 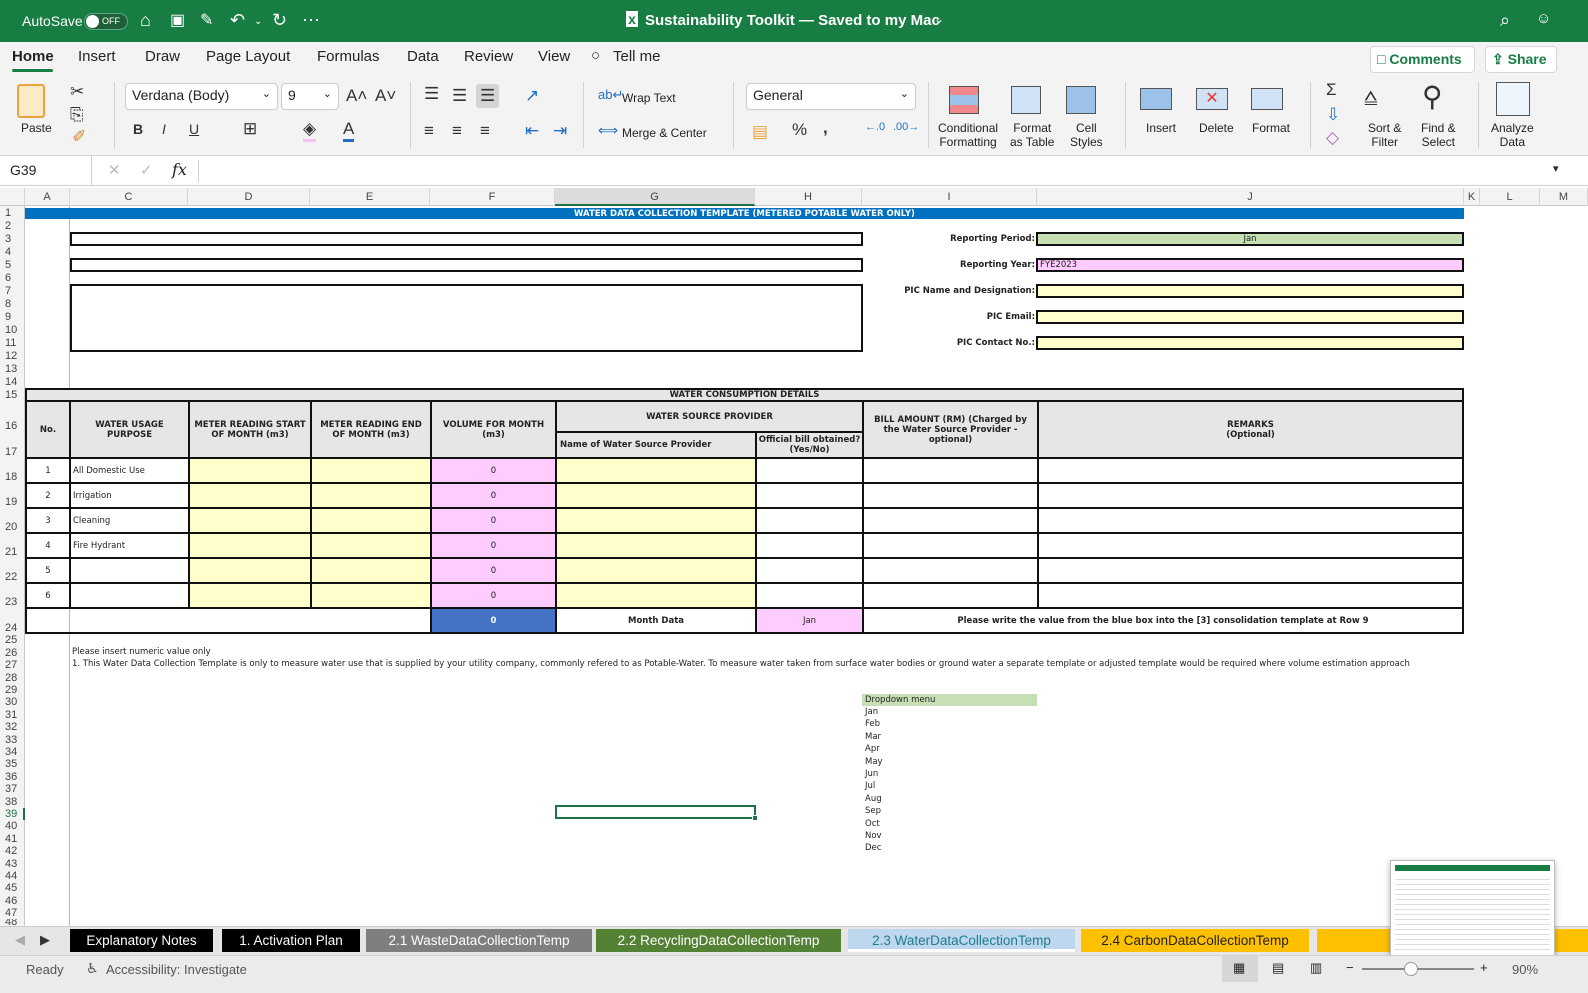 I want to click on sheet-tab: 2.2 RecyclingDataCollectionTemp, so click(x=718, y=940).